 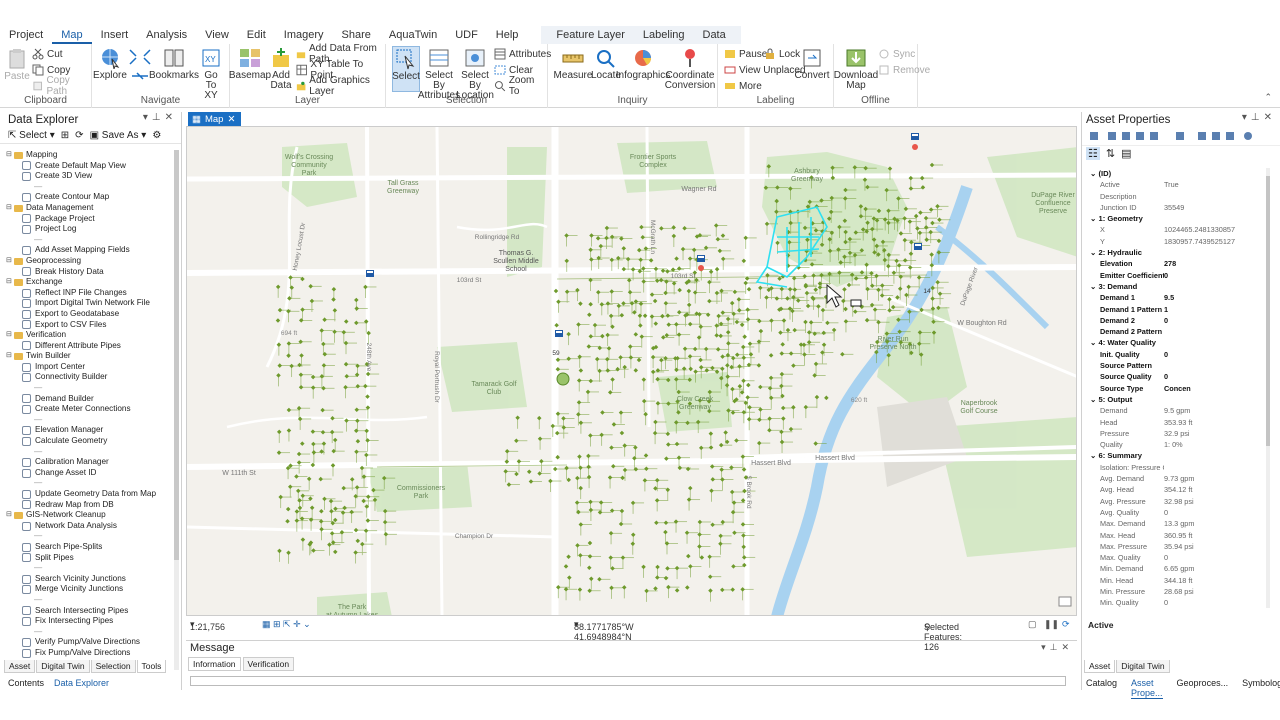 What do you see at coordinates (90, 621) in the screenshot?
I see `tool-fix-intersecting-pipes: Fix Intersecting Pipes` at bounding box center [90, 621].